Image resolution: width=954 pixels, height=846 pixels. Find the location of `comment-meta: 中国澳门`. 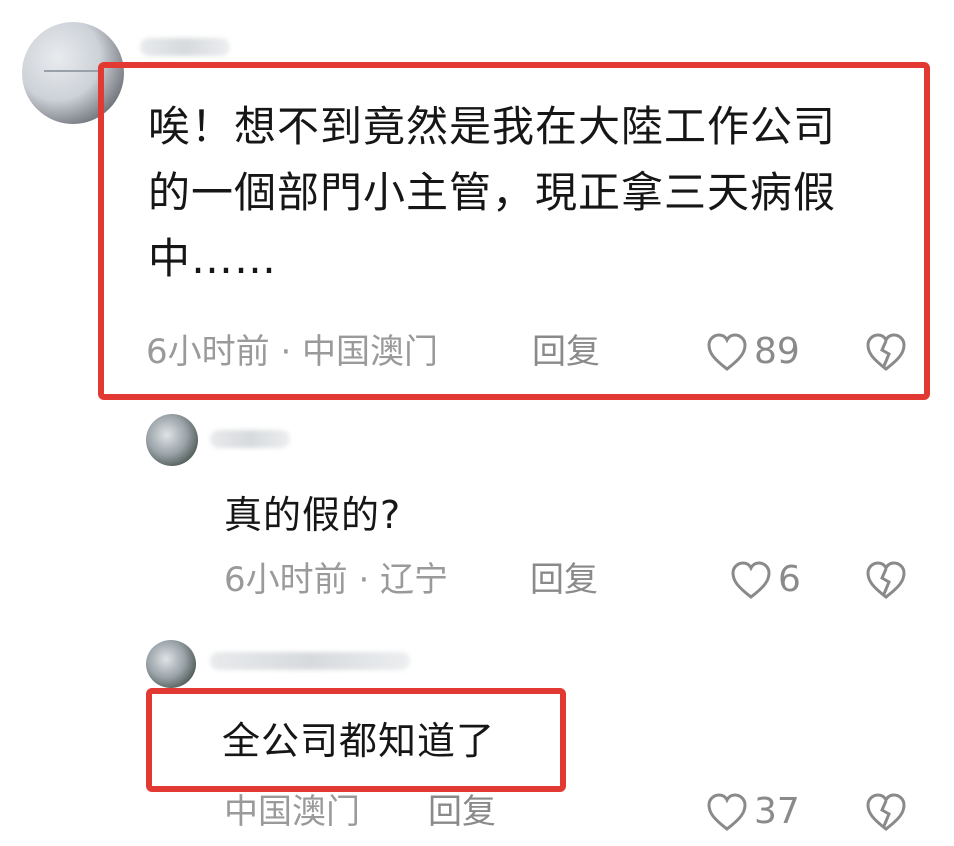

comment-meta: 中国澳门 is located at coordinates (292, 812).